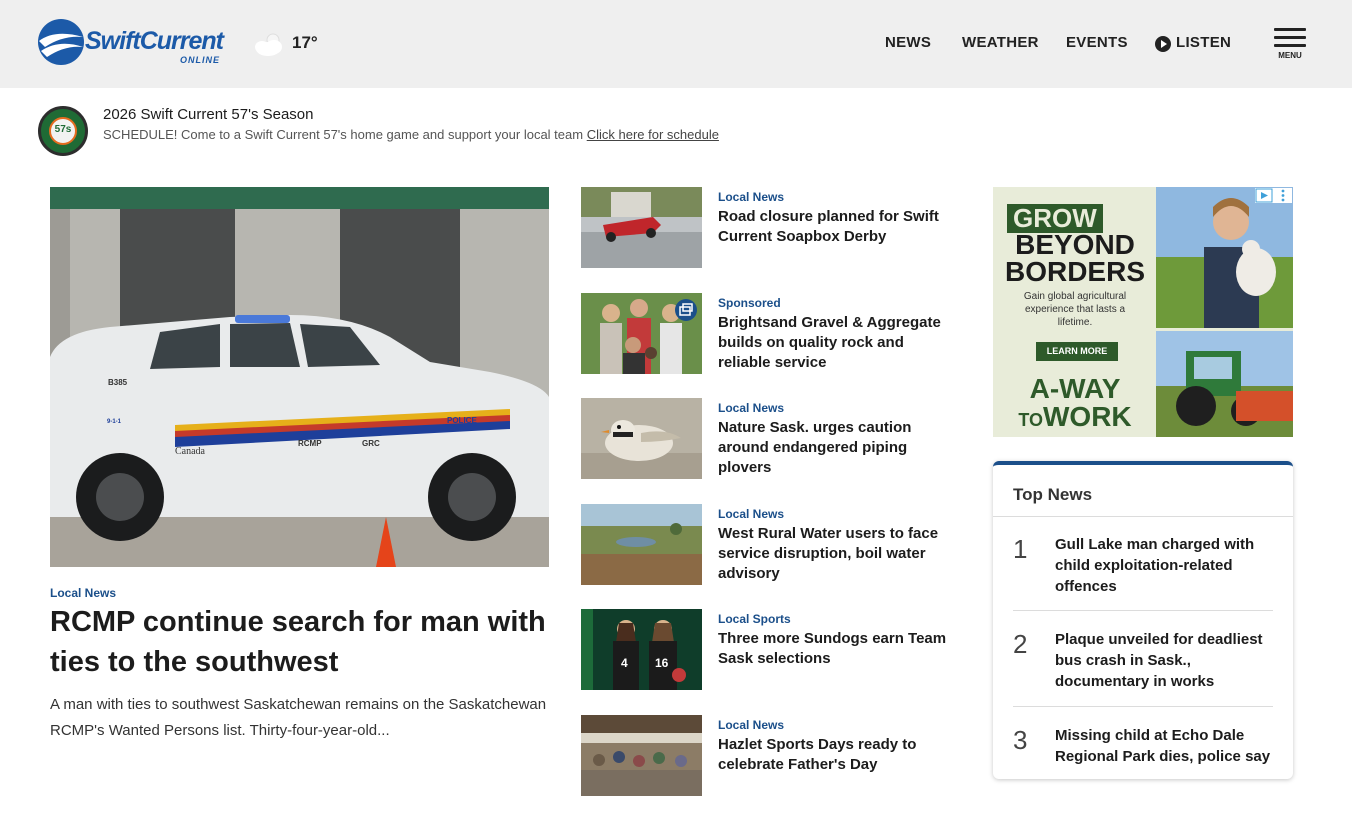 Image resolution: width=1352 pixels, height=824 pixels. What do you see at coordinates (268, 44) in the screenshot?
I see `partly-cloudy-icon` at bounding box center [268, 44].